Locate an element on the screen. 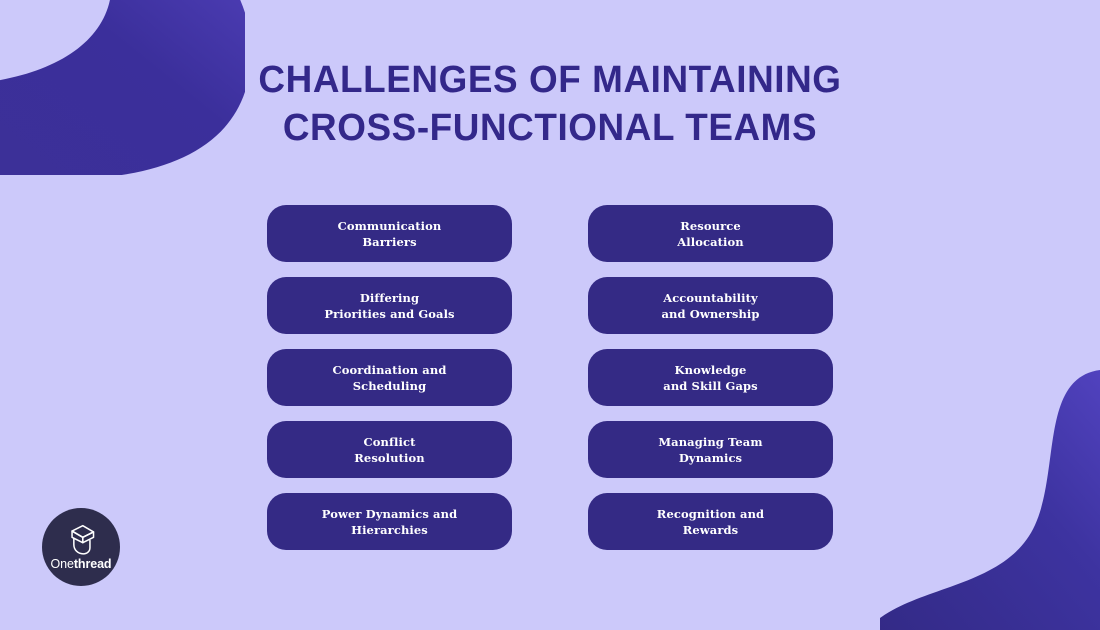 The image size is (1100, 630). challenge-card-knowledge-skill-gaps: Knowledge and Skill Gaps is located at coordinates (710, 377).